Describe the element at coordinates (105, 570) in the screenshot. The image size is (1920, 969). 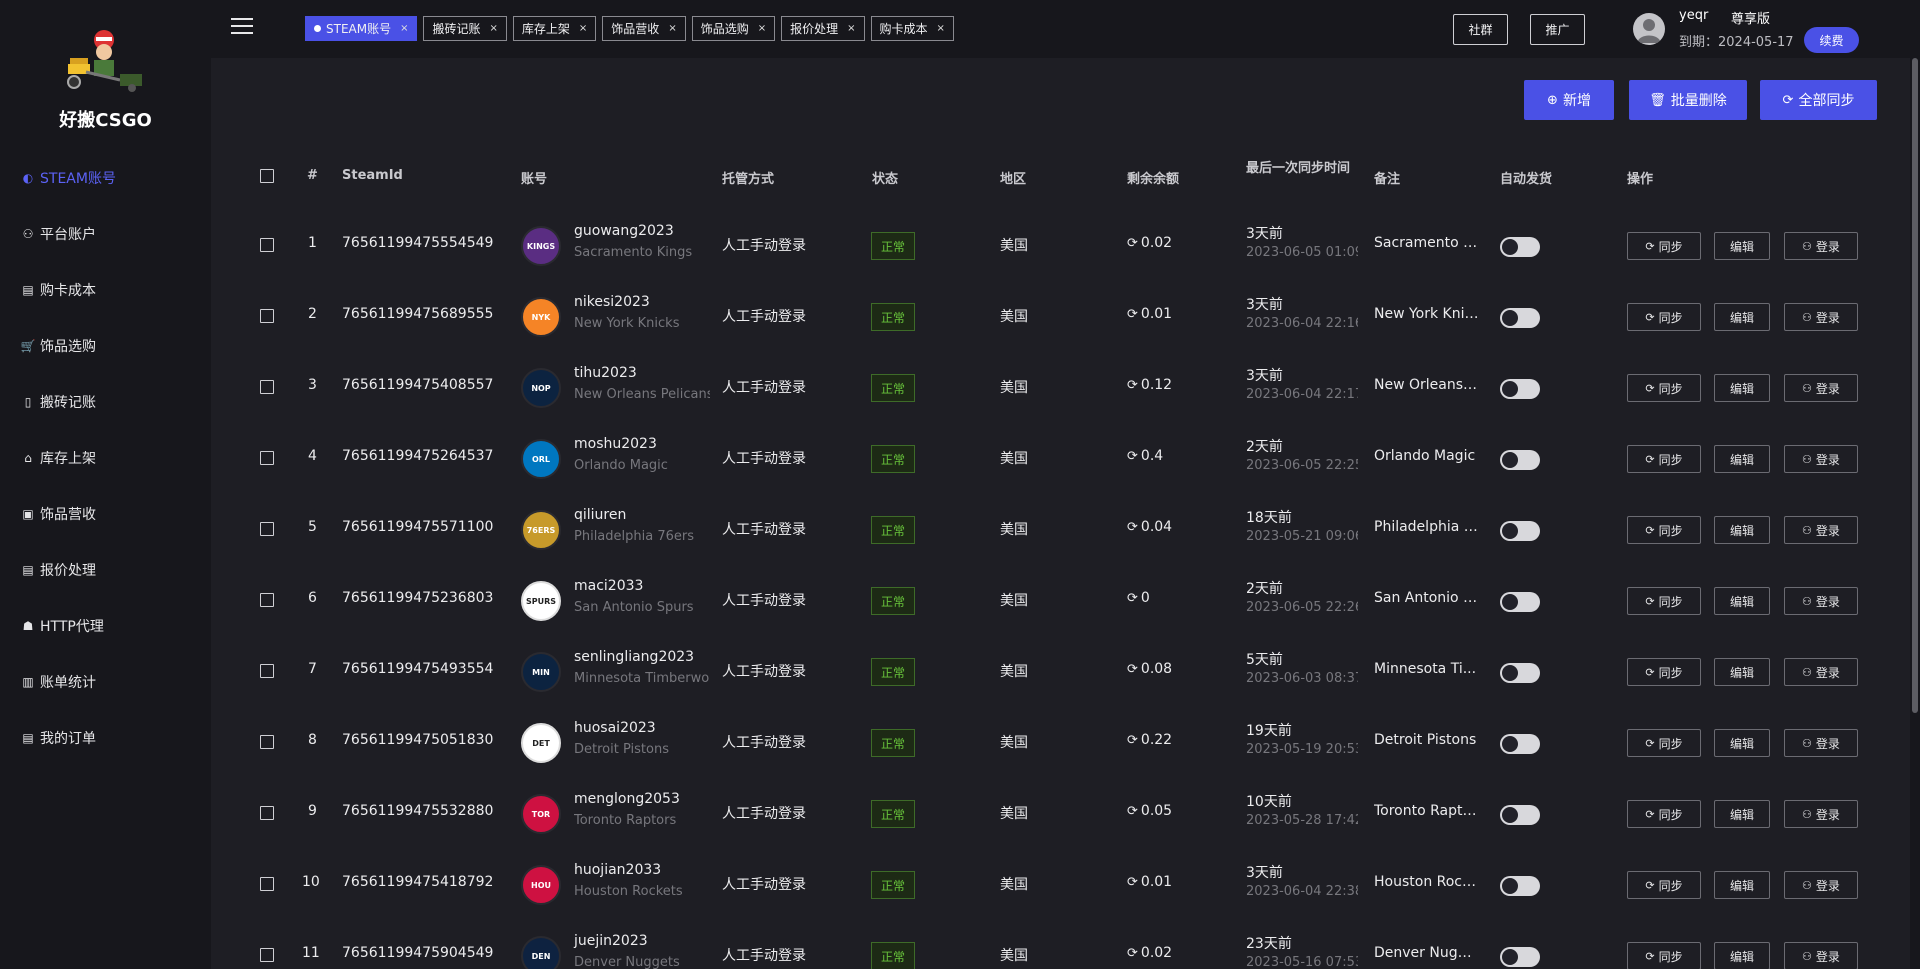
I see `sidebar-item-7: ▤ 报价处理` at that location.